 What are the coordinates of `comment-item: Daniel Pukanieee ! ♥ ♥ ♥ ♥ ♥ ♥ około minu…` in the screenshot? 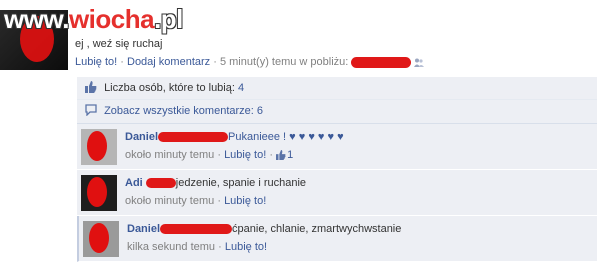 It's located at (337, 147).